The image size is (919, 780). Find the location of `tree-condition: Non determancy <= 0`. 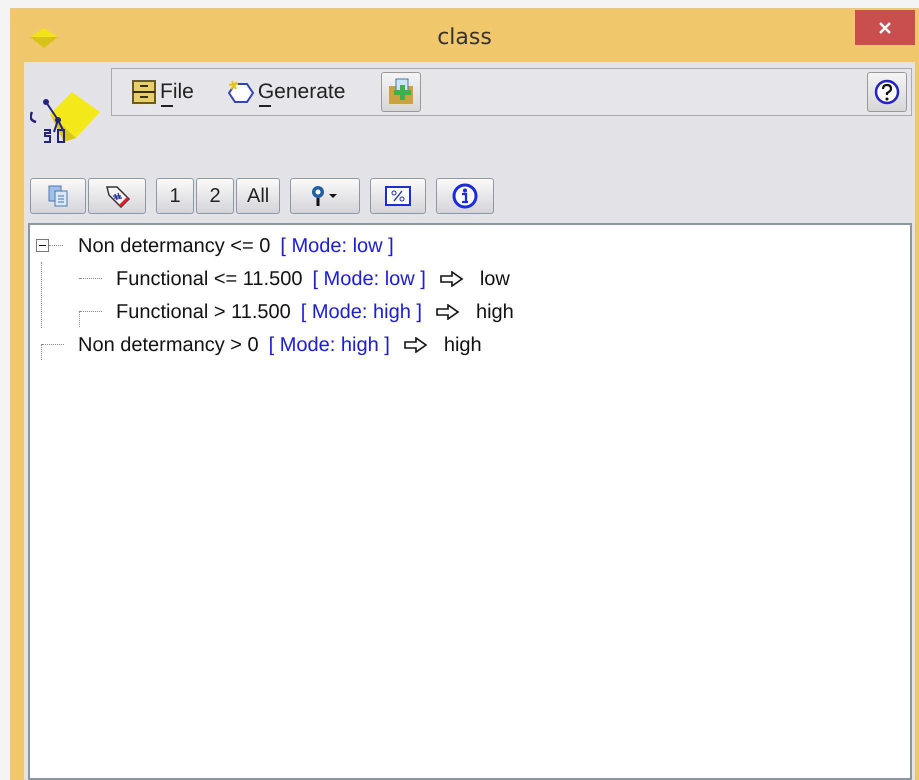

tree-condition: Non determancy <= 0 is located at coordinates (174, 246).